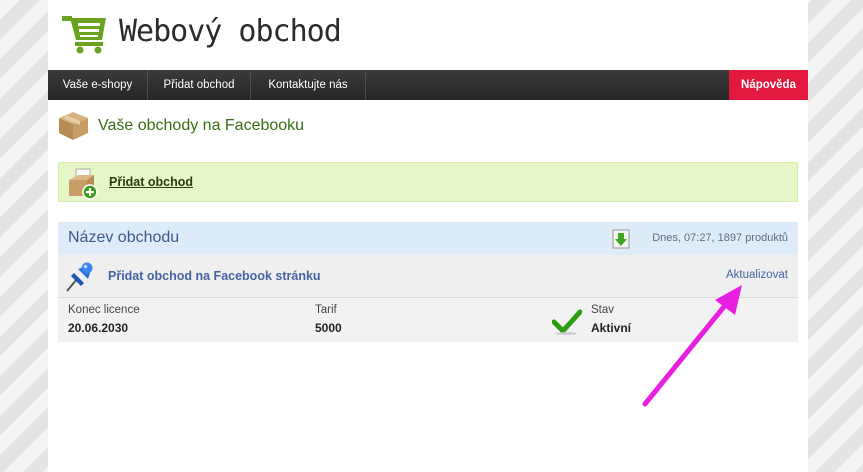  What do you see at coordinates (428, 182) in the screenshot?
I see `add-shop-bar: Přidat obchod` at bounding box center [428, 182].